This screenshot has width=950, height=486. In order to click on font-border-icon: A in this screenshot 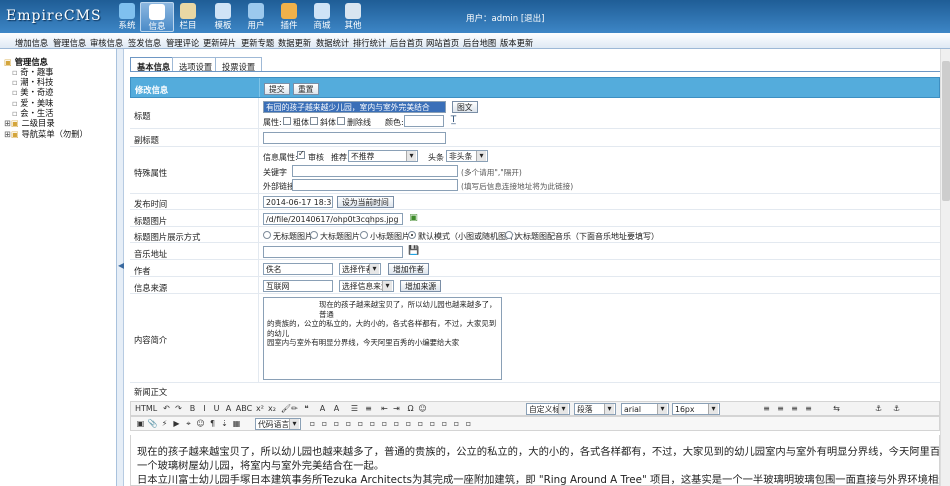, I will do `click(228, 409)`.